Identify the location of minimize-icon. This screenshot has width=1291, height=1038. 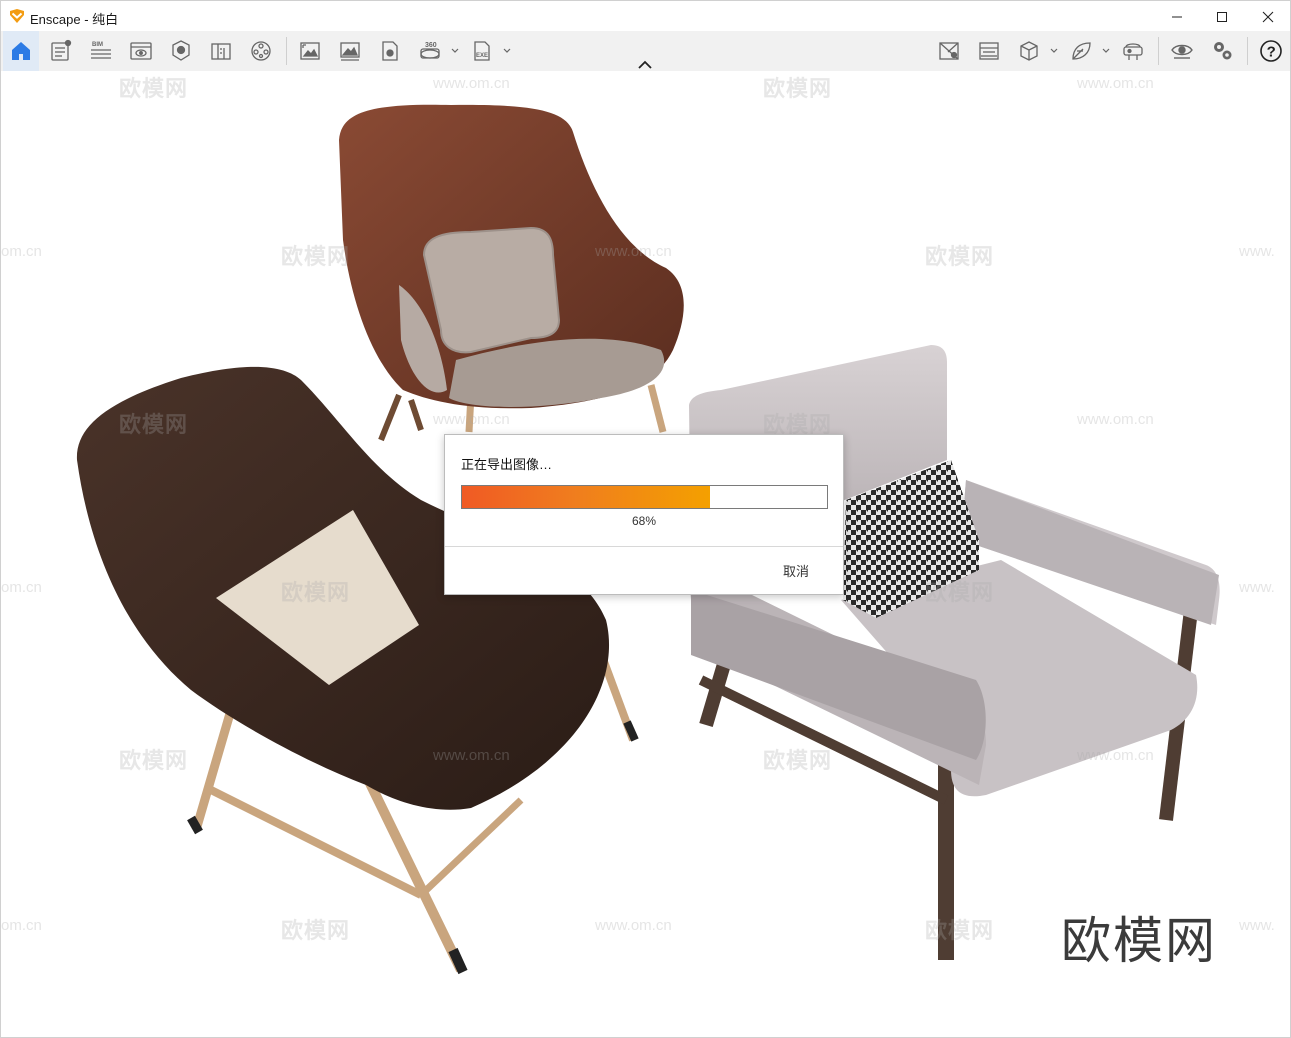
(1177, 16).